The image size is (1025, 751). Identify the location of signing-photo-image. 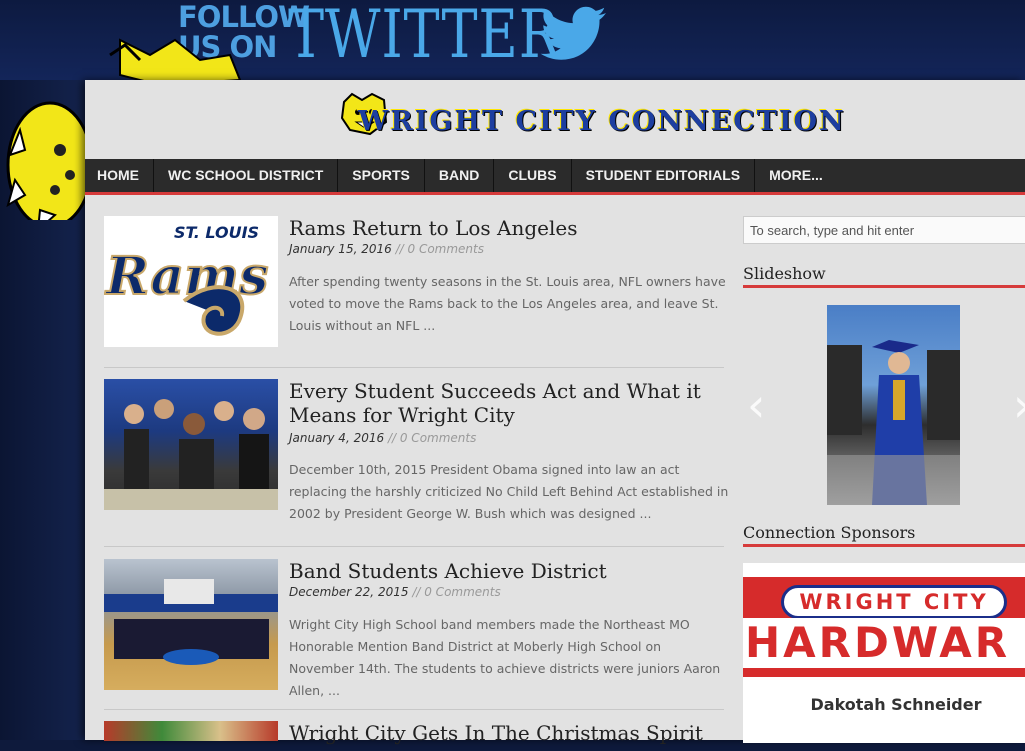
(191, 454).